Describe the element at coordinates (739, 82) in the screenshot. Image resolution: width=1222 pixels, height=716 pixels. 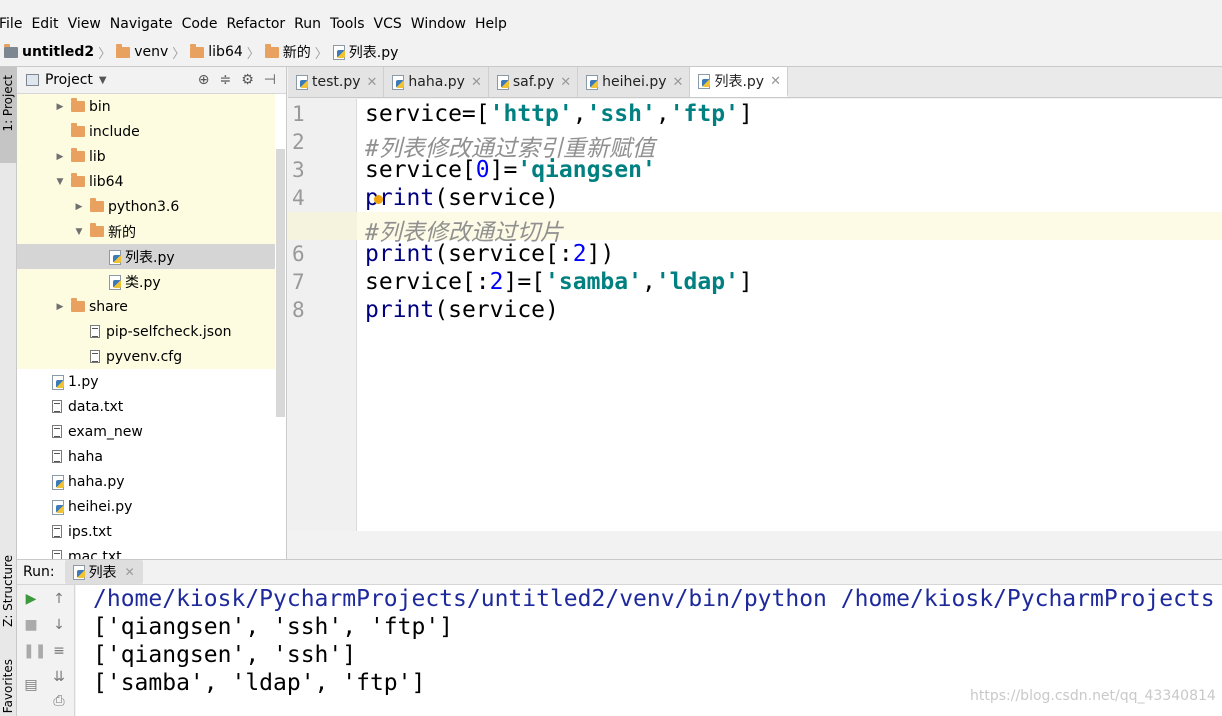
I see `tab-list-py: 列表.py ✕` at that location.